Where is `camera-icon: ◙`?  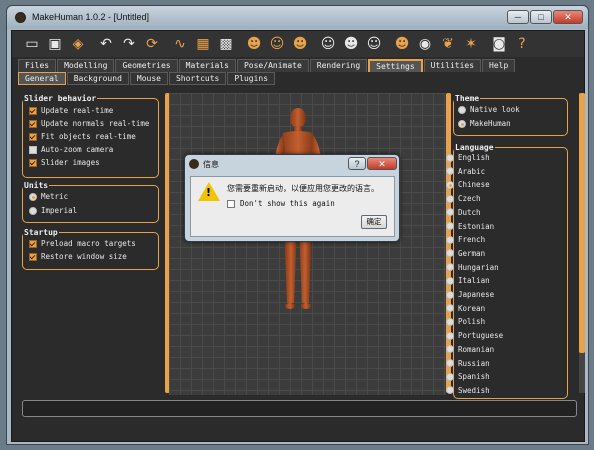 camera-icon: ◙ is located at coordinates (499, 44).